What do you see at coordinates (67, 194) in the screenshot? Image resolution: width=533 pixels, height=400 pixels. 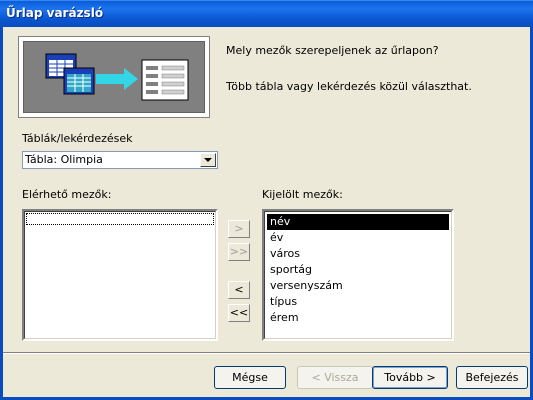 I see `available-fields-label: Elérhető mezők:` at bounding box center [67, 194].